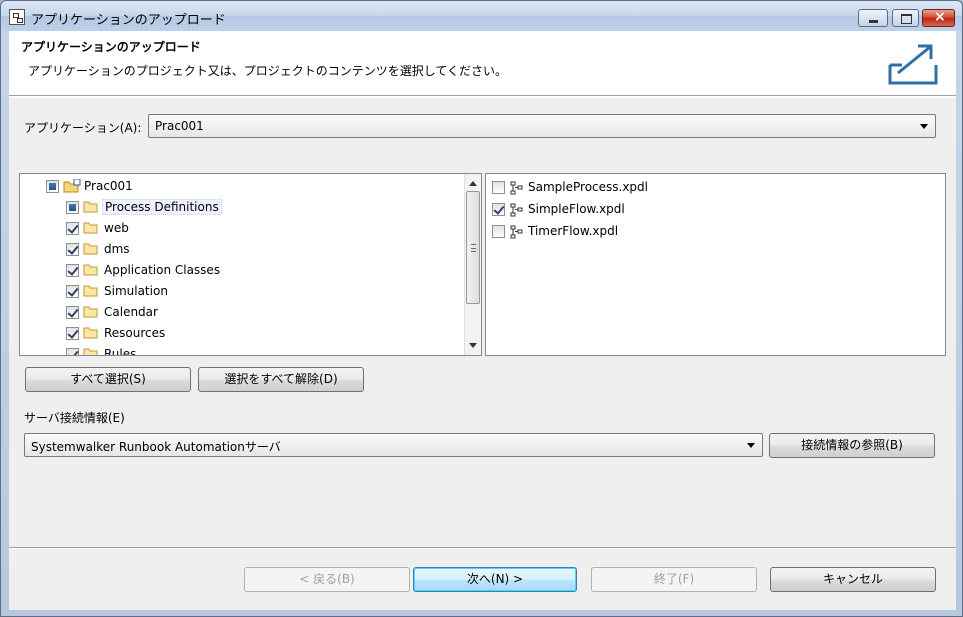  I want to click on application-combo-value: Prac001, so click(179, 126).